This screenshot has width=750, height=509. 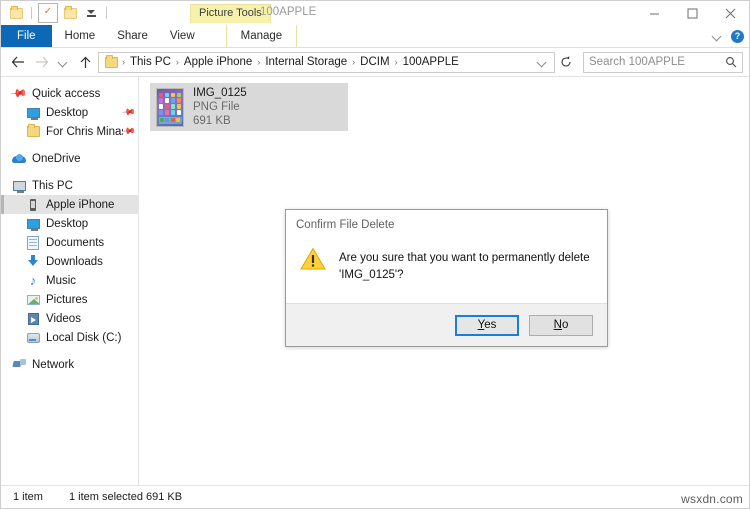 I want to click on quick-access-new-folder-button, so click(x=70, y=13).